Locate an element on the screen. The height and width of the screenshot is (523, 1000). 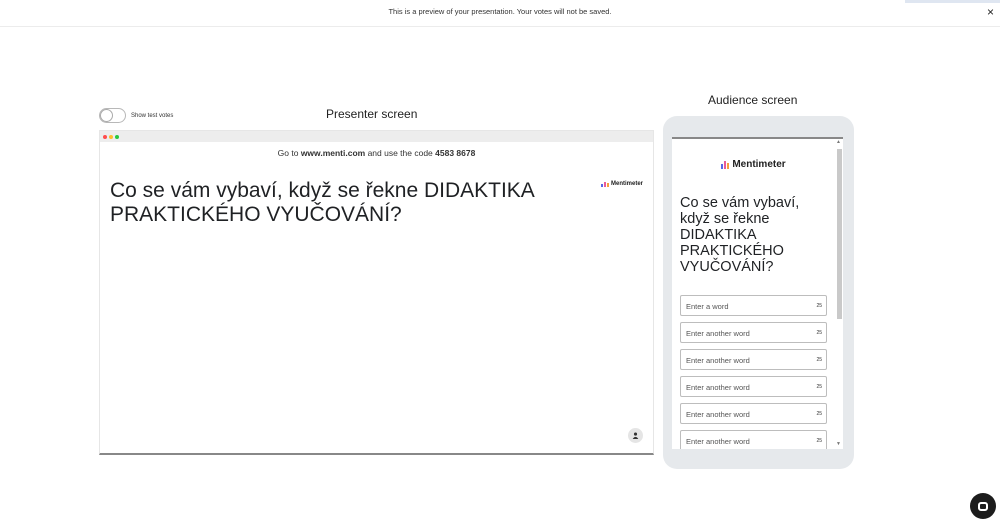
banner-accent is located at coordinates (952, 1).